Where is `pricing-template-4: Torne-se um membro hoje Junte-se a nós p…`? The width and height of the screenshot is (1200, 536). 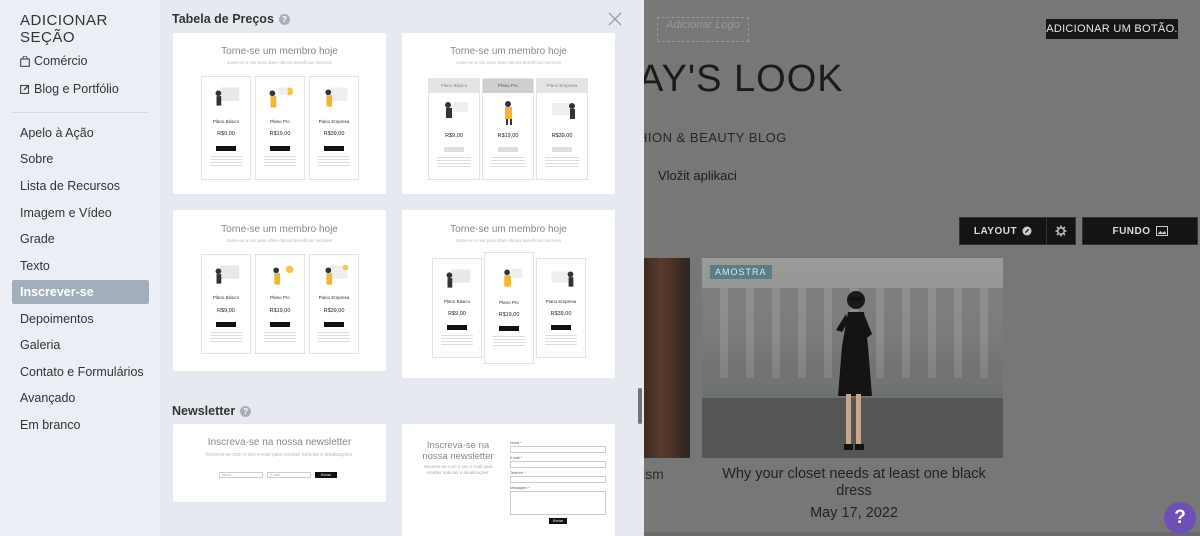
pricing-template-4: Torne-se um membro hoje Junte-se a nós p… is located at coordinates (508, 294).